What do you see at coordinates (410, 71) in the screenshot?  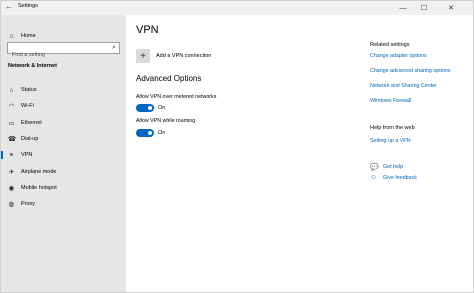 I see `change-advanced-sharing-link: Change advanced sharing options` at bounding box center [410, 71].